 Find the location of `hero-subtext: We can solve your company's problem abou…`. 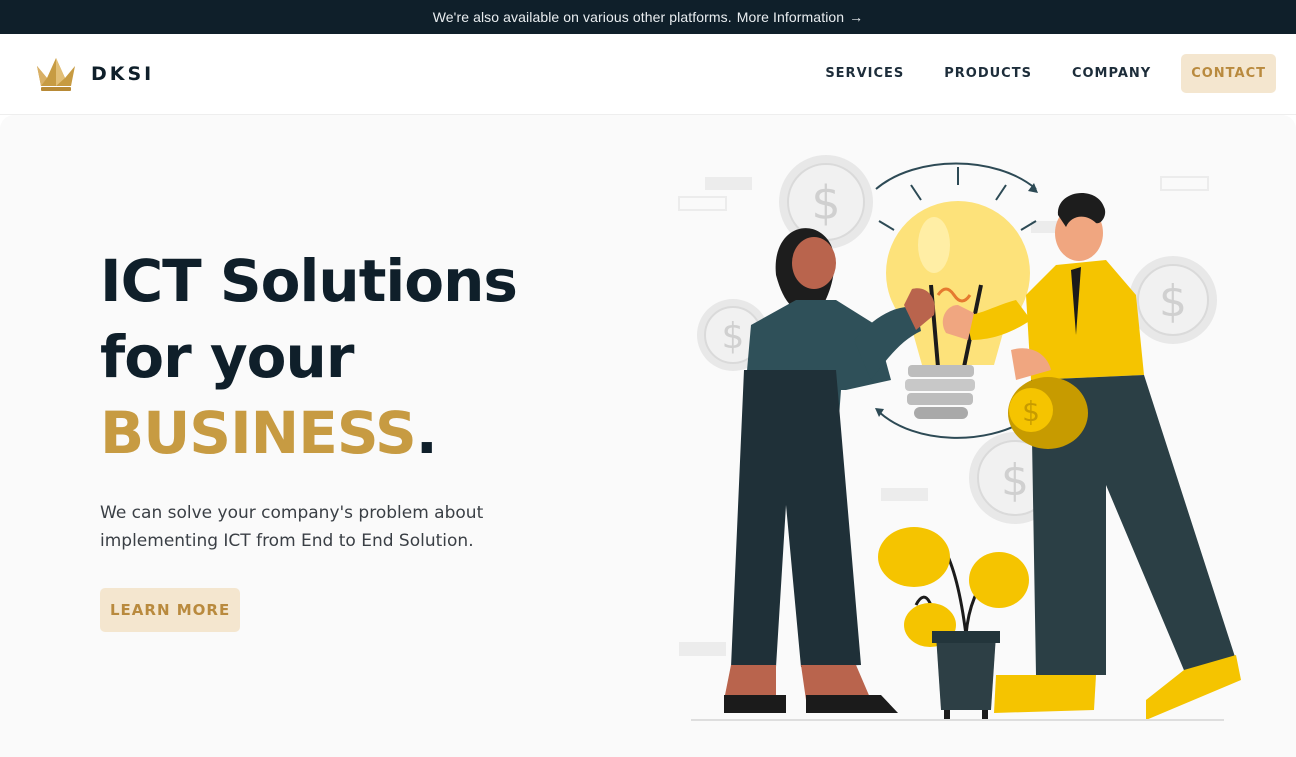

hero-subtext: We can solve your company's problem abou… is located at coordinates (292, 527).